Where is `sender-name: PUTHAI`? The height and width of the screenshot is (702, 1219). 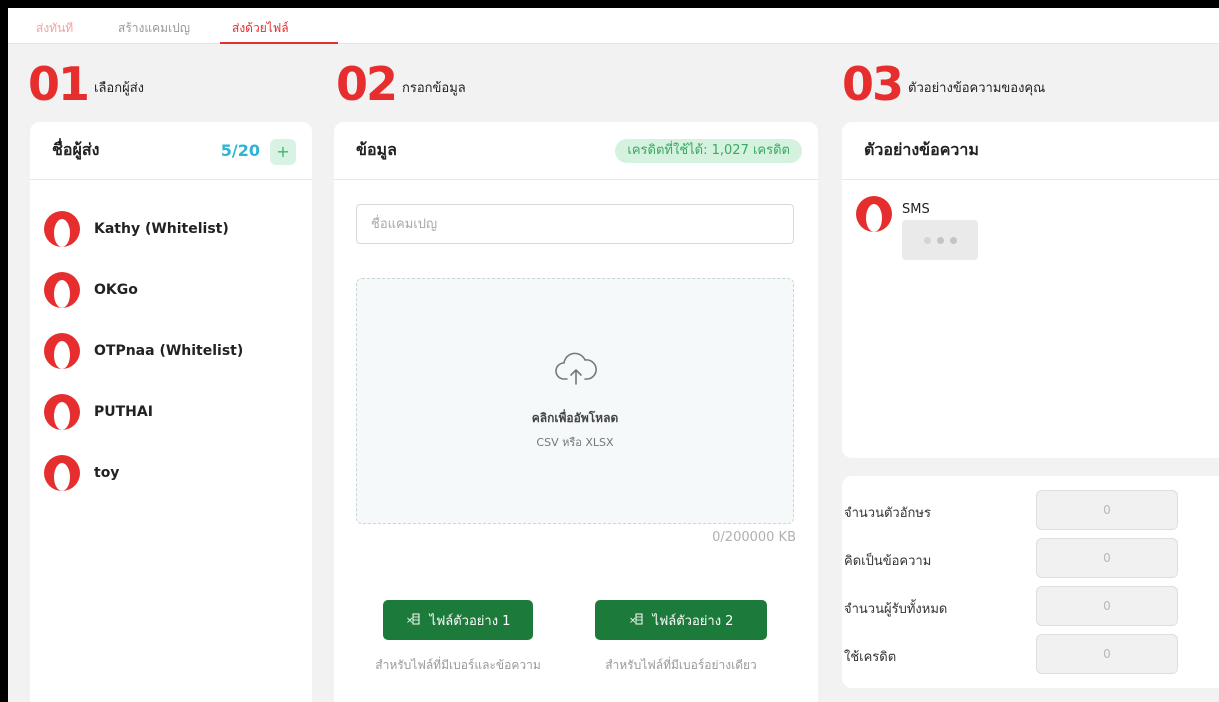 sender-name: PUTHAI is located at coordinates (123, 411).